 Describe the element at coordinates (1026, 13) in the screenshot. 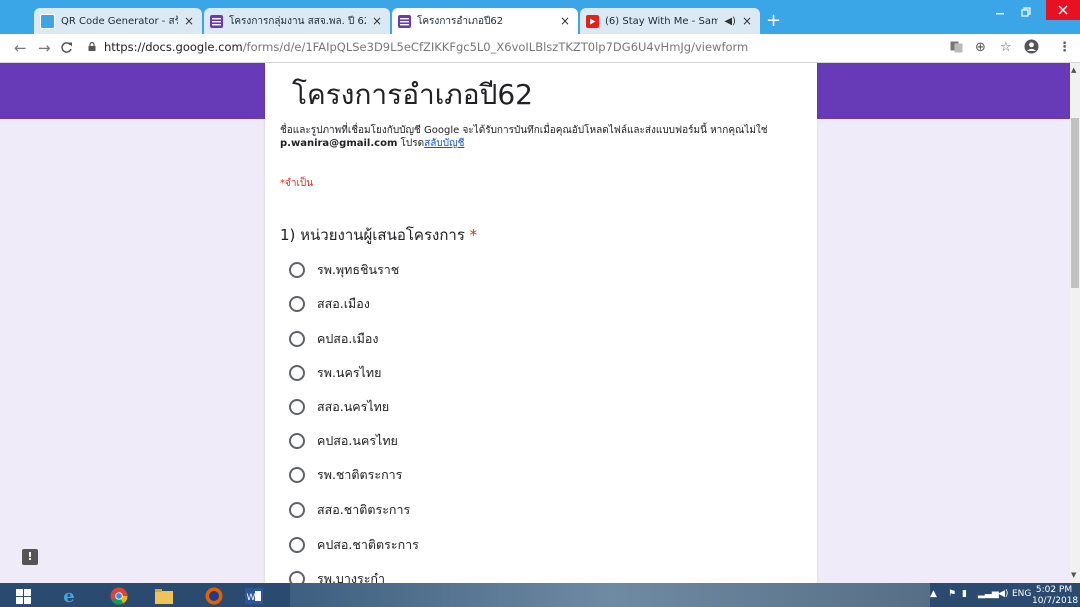

I see `restore-button` at that location.